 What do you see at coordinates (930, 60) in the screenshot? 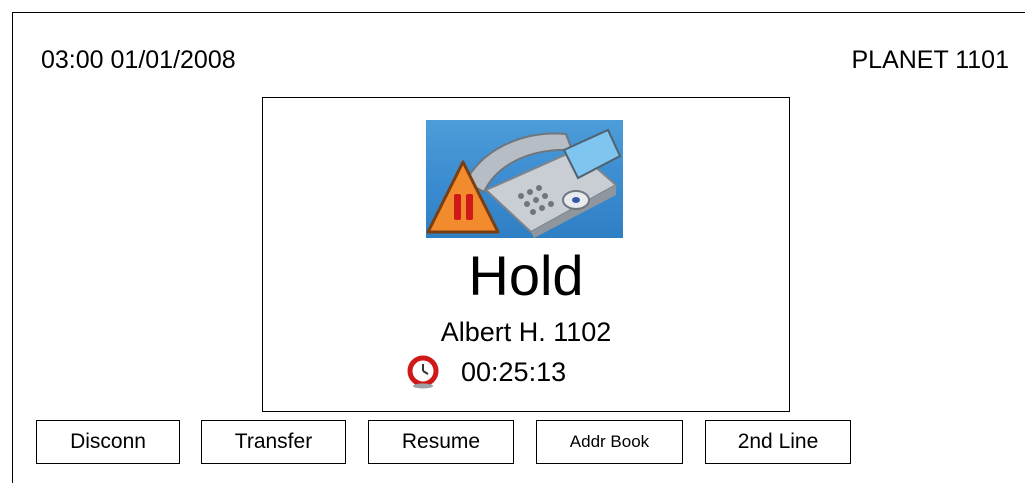
I see `device-name: PLANET 1101` at bounding box center [930, 60].